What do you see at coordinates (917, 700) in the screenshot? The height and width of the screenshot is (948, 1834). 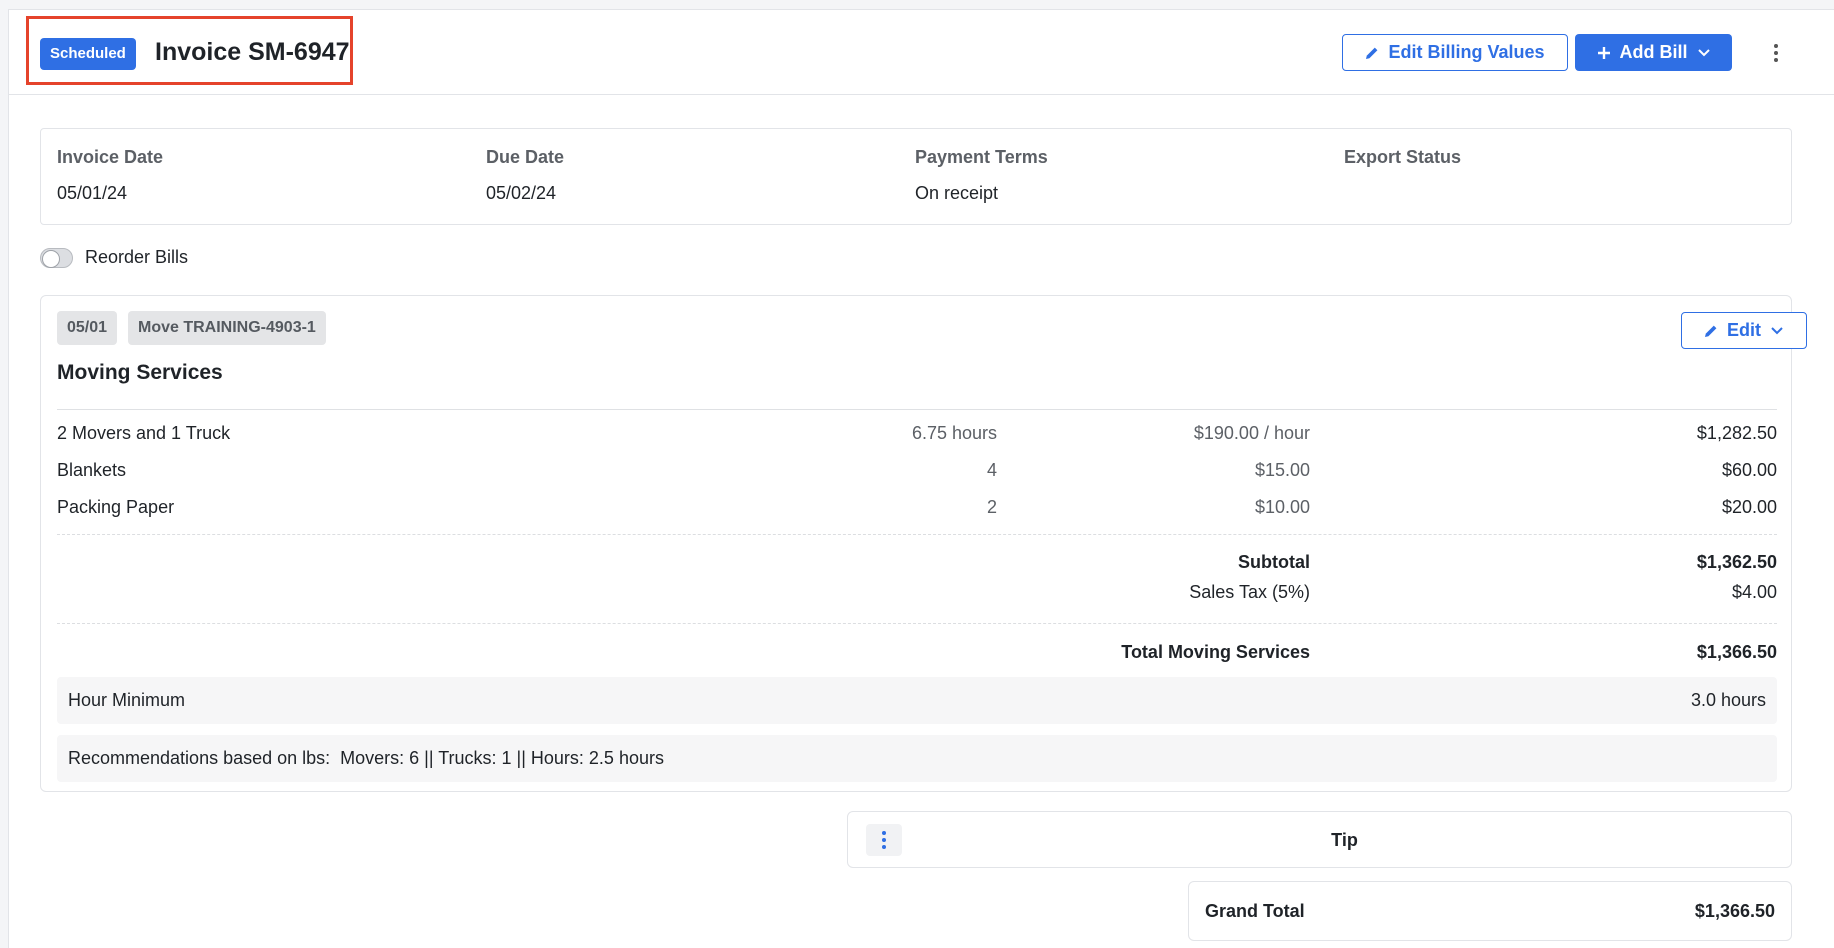 I see `hour-minimum-row: Hour Minimum 3.0 hours` at bounding box center [917, 700].